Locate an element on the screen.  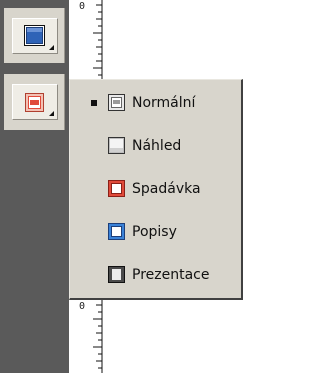
tool-slot-view-mode is located at coordinates (34, 102).